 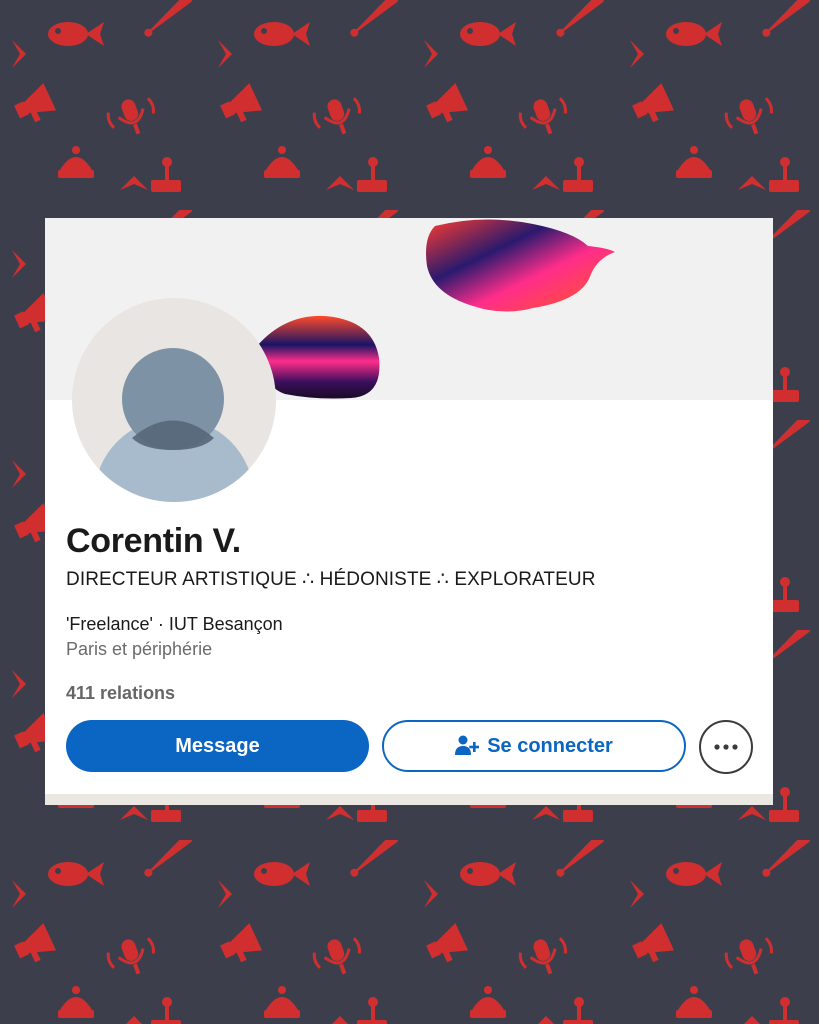 What do you see at coordinates (550, 745) in the screenshot?
I see `connect-button-label: Se connecter` at bounding box center [550, 745].